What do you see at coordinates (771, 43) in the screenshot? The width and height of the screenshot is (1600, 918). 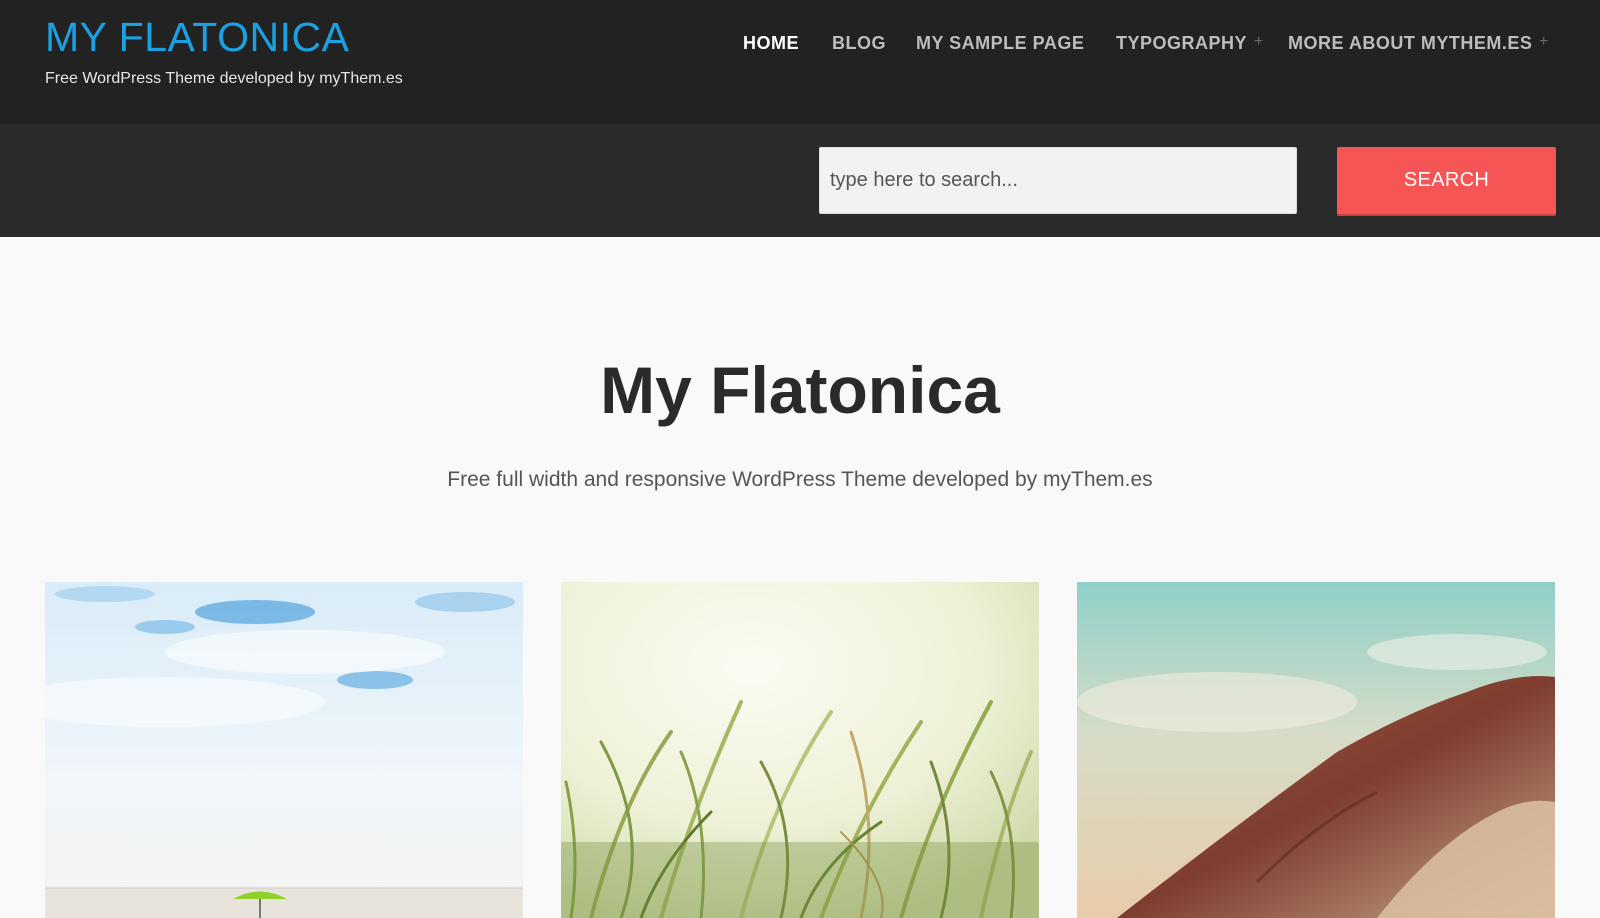 I see `nav-home: HOME` at bounding box center [771, 43].